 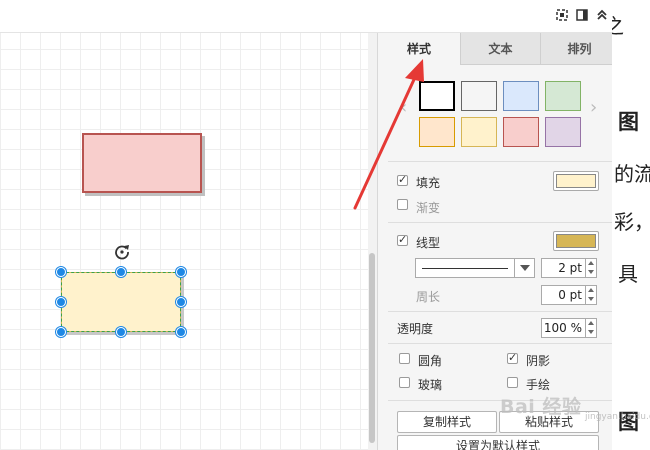 I want to click on fill-color-chip, so click(x=576, y=181).